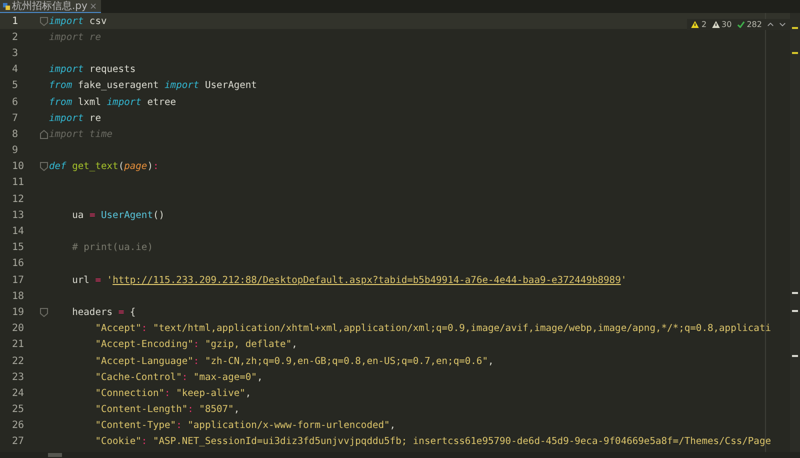 The image size is (800, 458). What do you see at coordinates (55, 455) in the screenshot?
I see `scrollbar-thumb` at bounding box center [55, 455].